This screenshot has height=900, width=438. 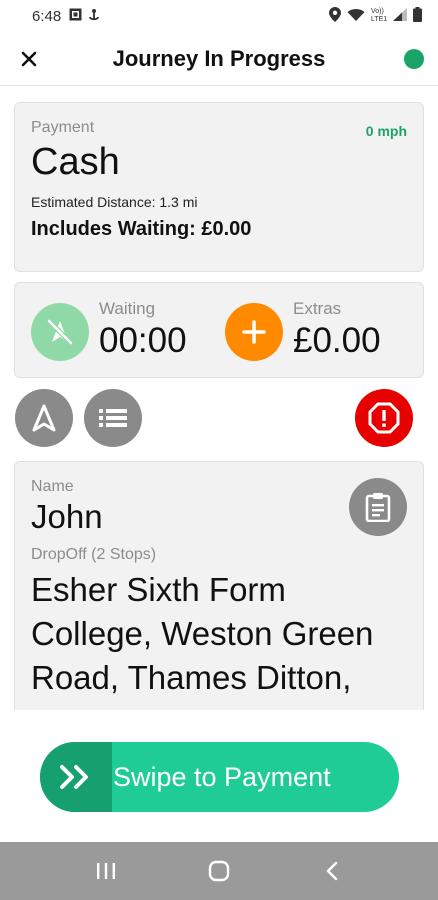 I want to click on extras-label: Extras, so click(x=317, y=308).